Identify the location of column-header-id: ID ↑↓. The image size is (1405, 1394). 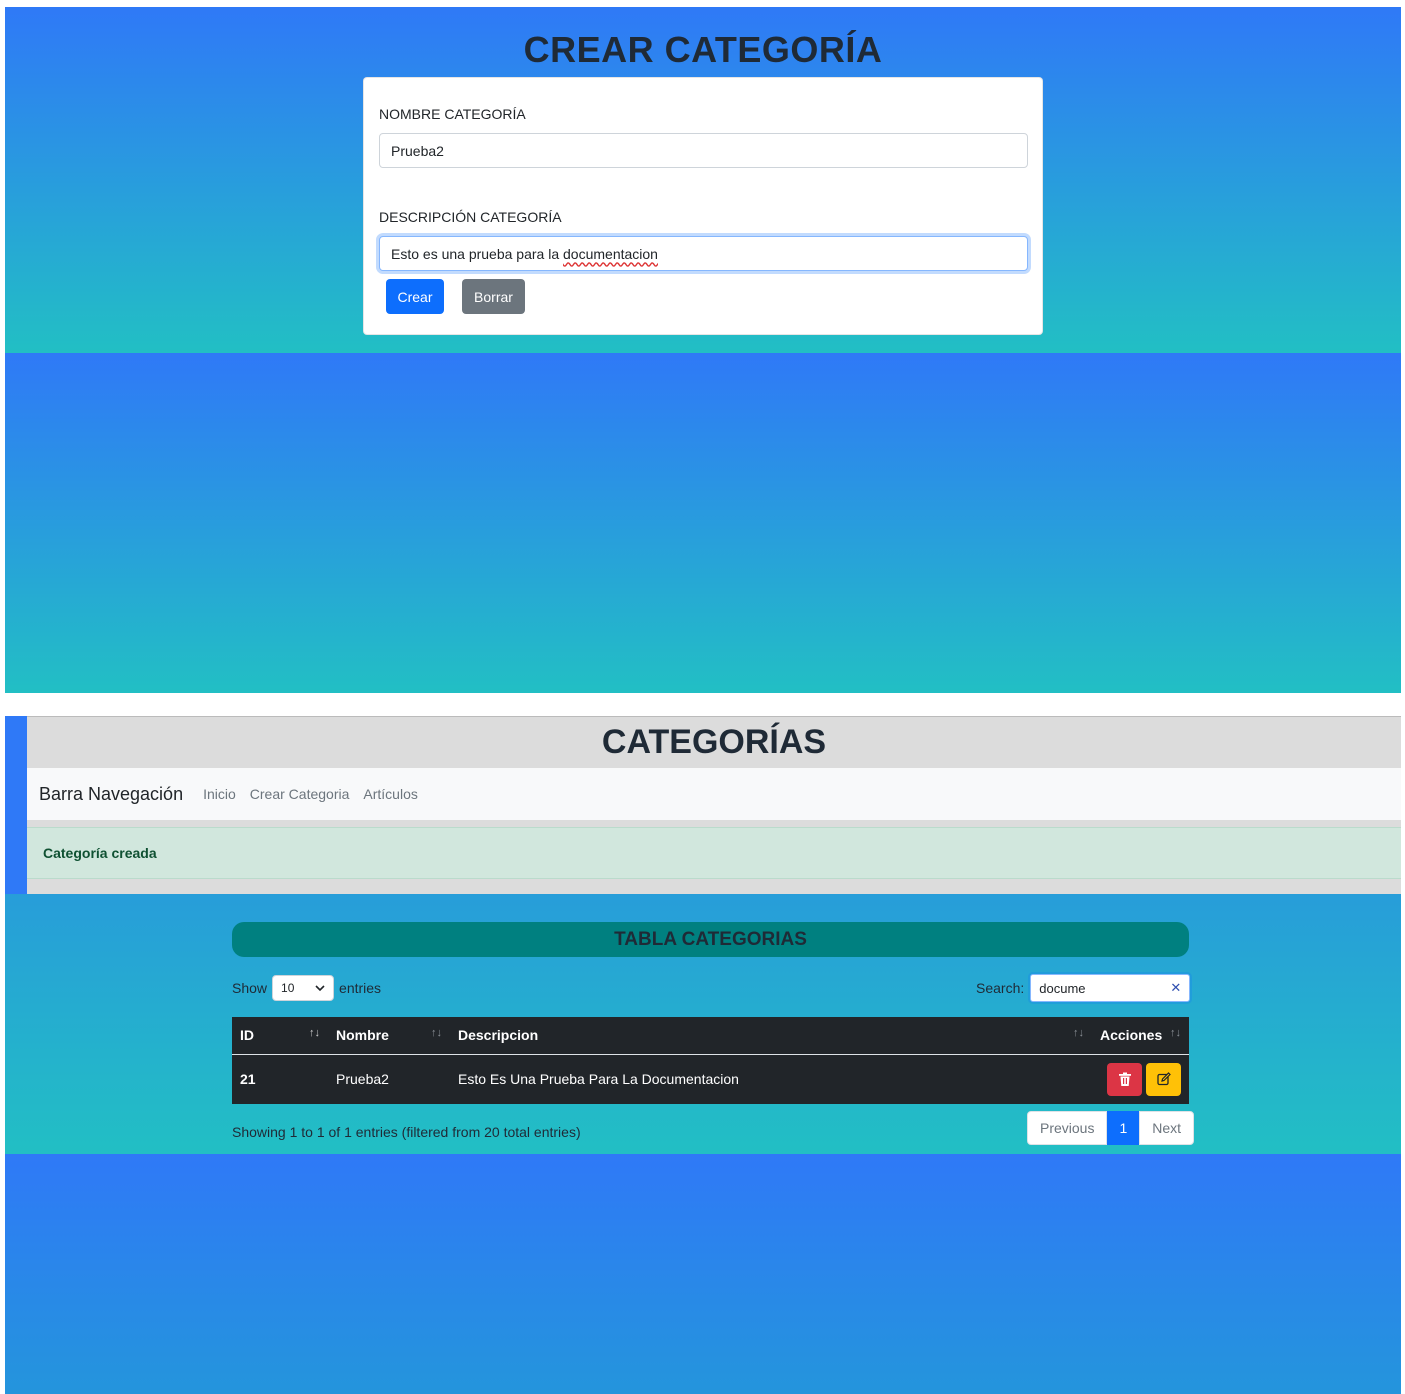
(280, 1036).